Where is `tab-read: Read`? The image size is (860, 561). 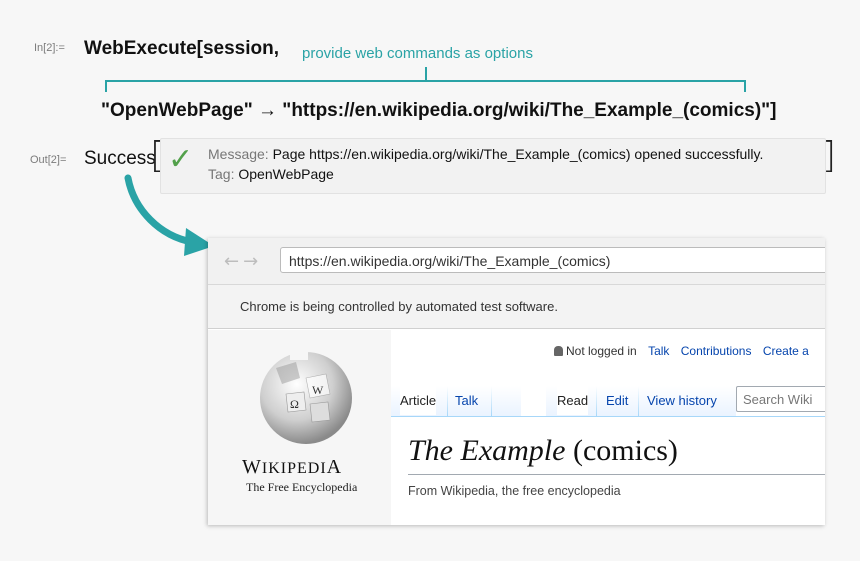 tab-read: Read is located at coordinates (573, 400).